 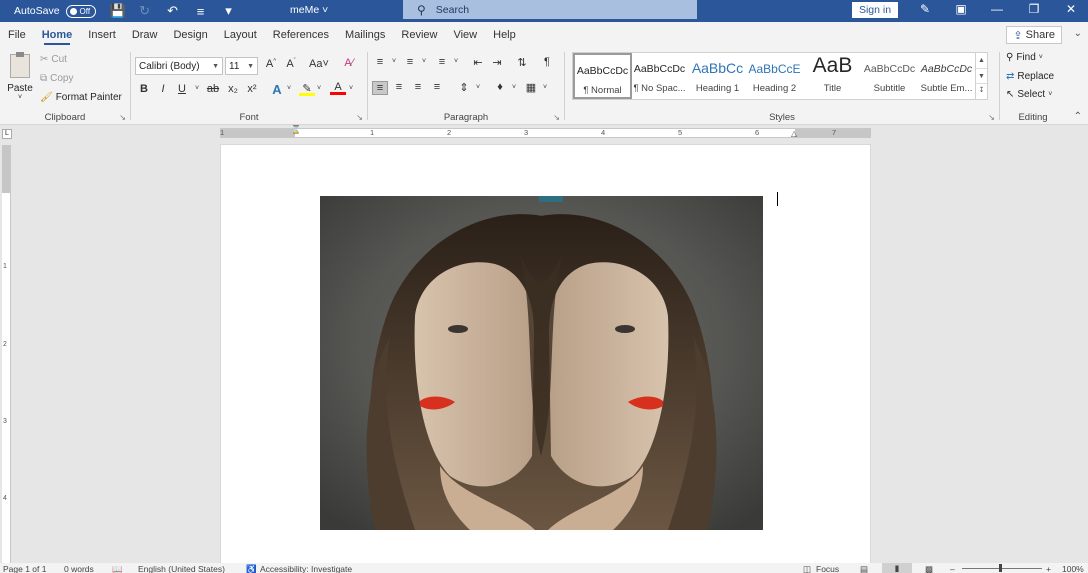 What do you see at coordinates (1024, 57) in the screenshot?
I see `find-button: ⚲ Find ˅` at bounding box center [1024, 57].